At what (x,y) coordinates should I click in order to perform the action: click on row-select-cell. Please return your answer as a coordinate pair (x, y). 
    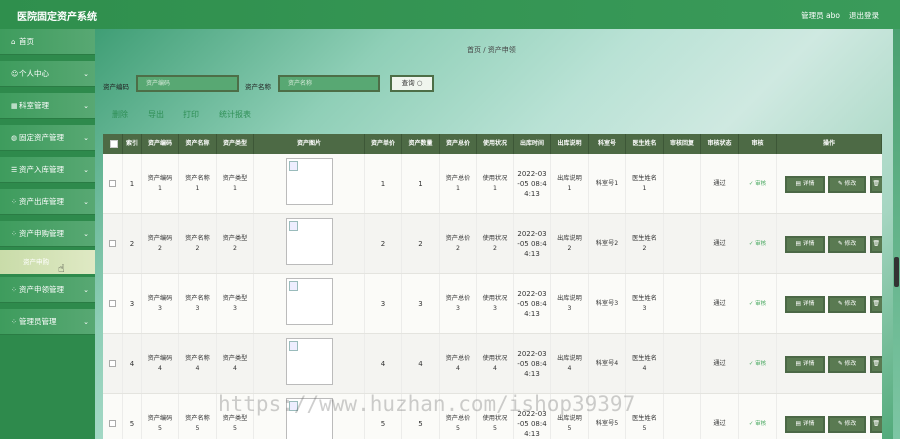
    Looking at the image, I should click on (113, 303).